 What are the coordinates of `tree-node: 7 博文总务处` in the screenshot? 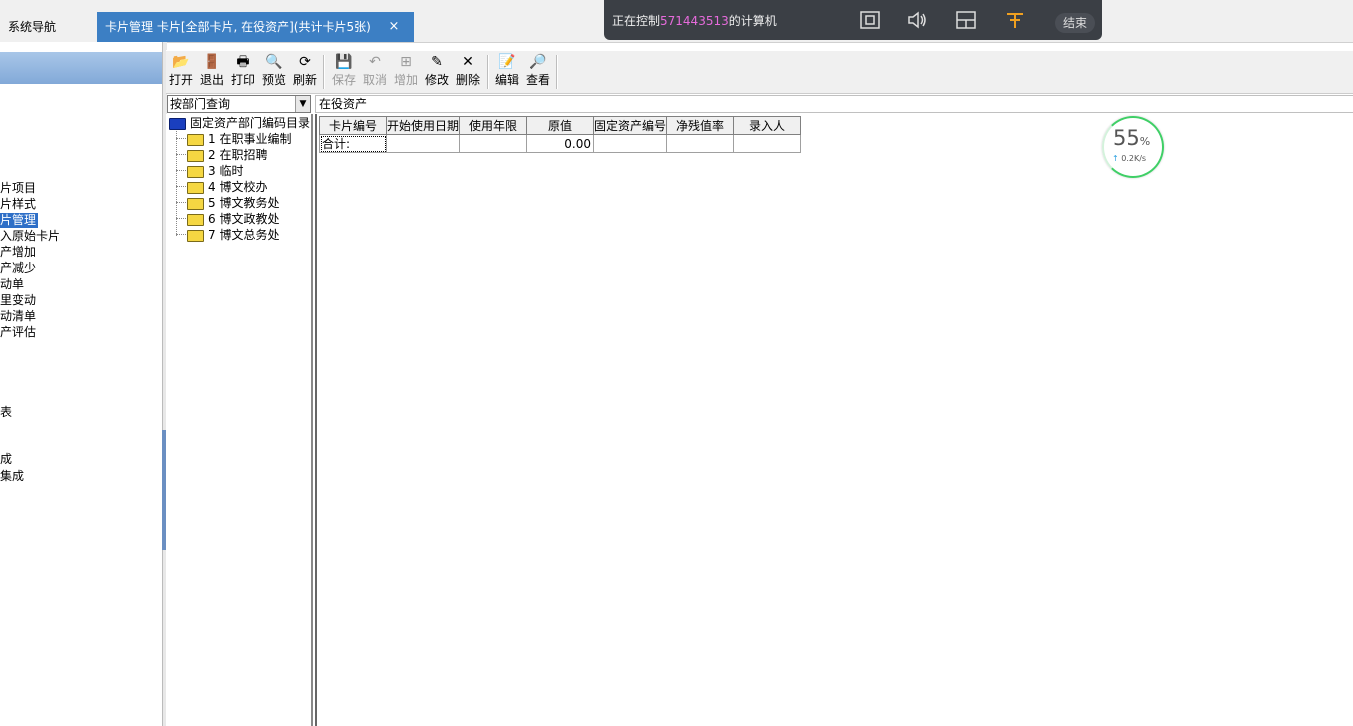 It's located at (233, 235).